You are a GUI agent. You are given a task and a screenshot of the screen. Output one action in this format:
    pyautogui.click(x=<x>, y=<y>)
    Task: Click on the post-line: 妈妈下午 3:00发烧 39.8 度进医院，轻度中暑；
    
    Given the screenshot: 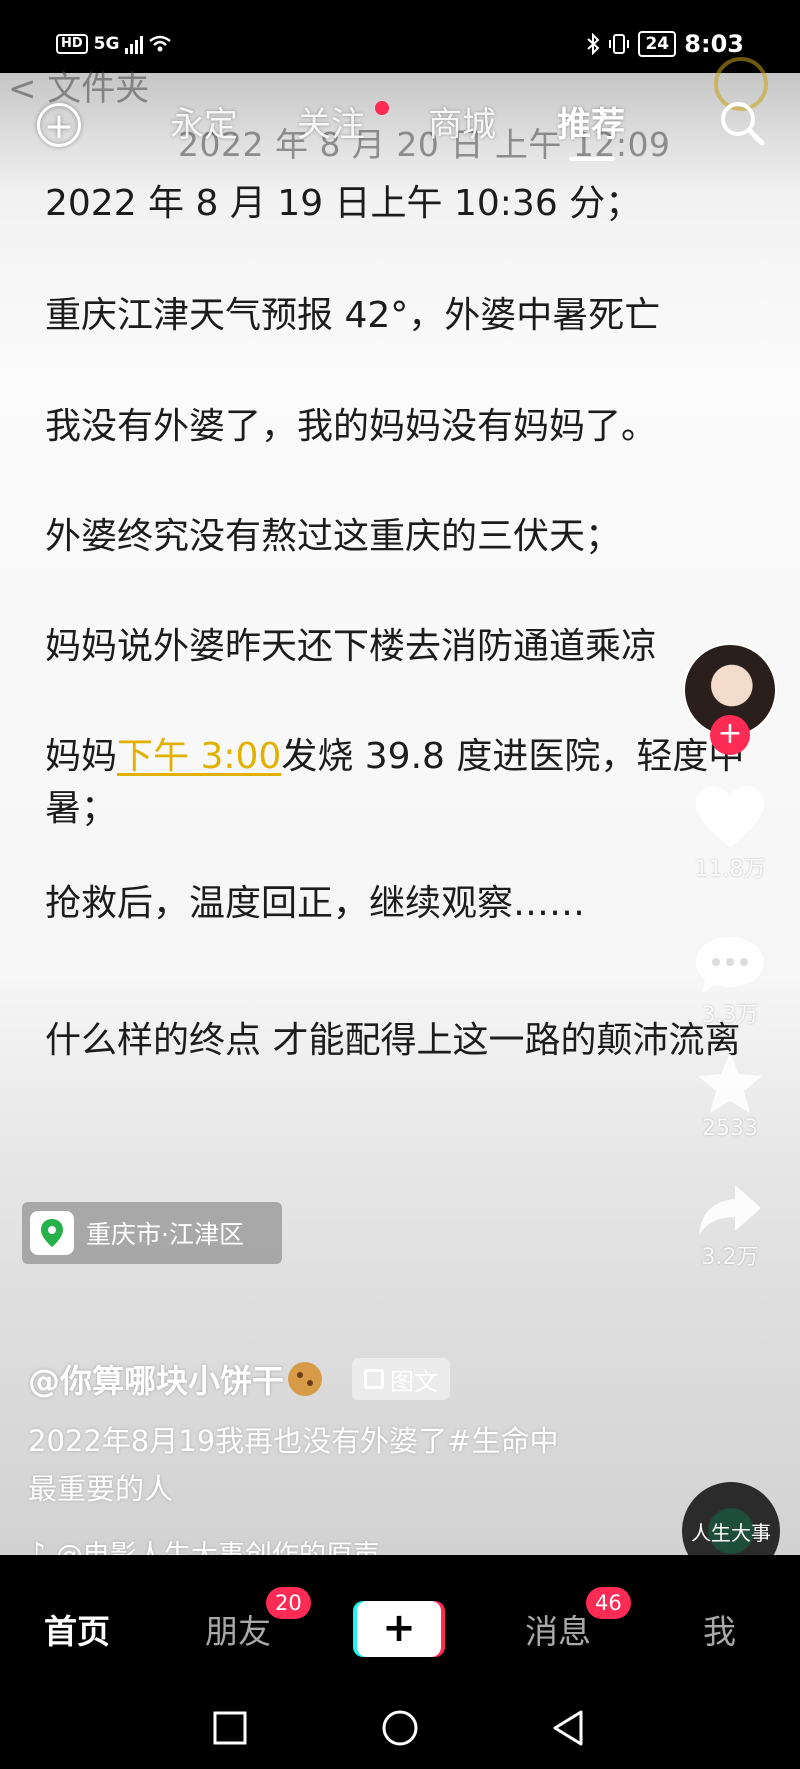 What is the action you would take?
    pyautogui.click(x=400, y=783)
    